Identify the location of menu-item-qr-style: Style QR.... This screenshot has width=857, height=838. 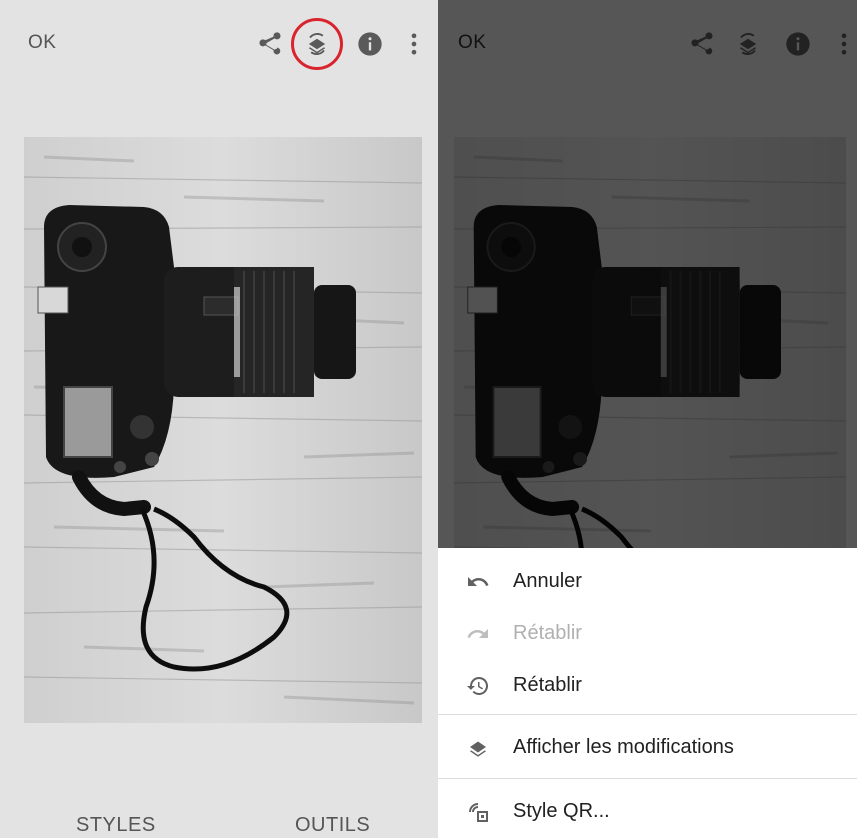
(647, 812).